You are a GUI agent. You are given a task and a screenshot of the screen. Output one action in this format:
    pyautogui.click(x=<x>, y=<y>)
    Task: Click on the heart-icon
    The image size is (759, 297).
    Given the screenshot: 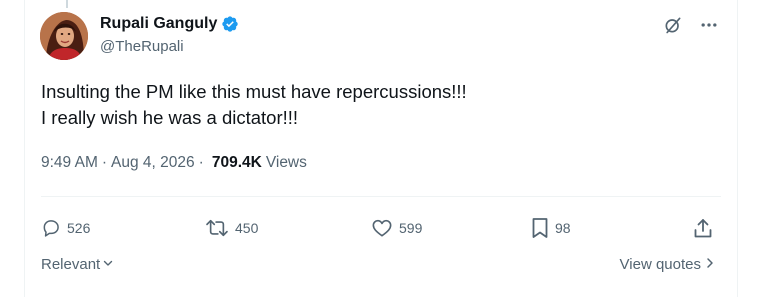 What is the action you would take?
    pyautogui.click(x=382, y=228)
    